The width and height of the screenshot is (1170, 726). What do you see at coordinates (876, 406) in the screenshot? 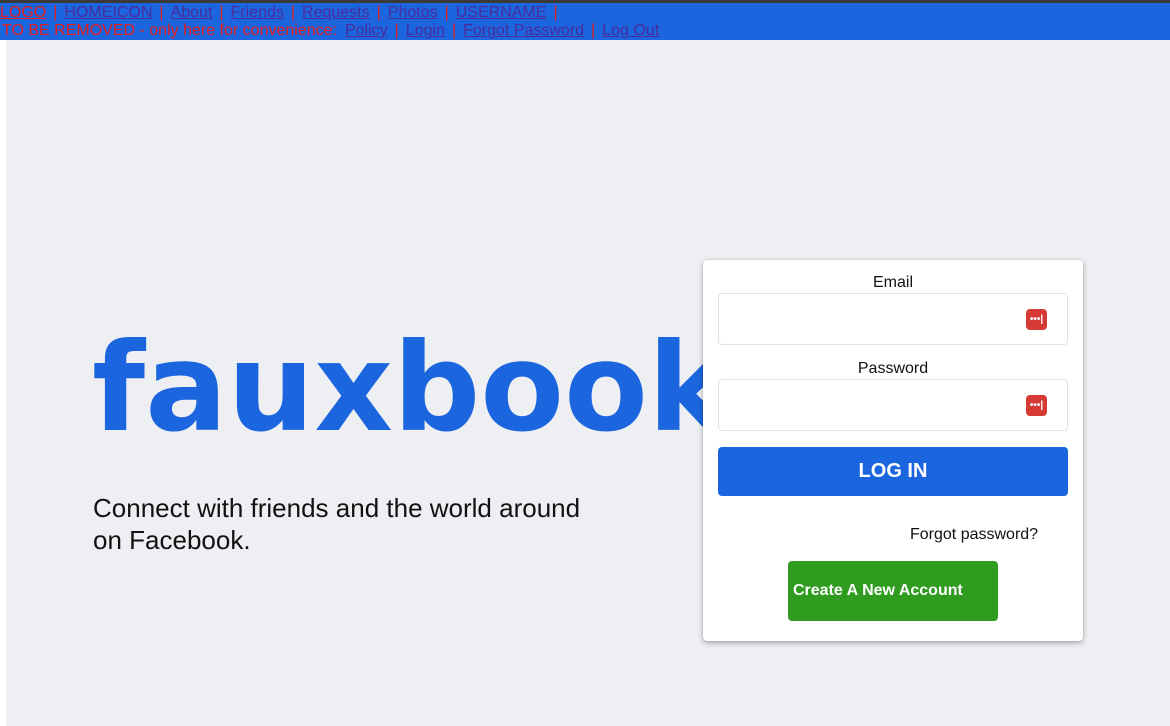
I see `password-field` at bounding box center [876, 406].